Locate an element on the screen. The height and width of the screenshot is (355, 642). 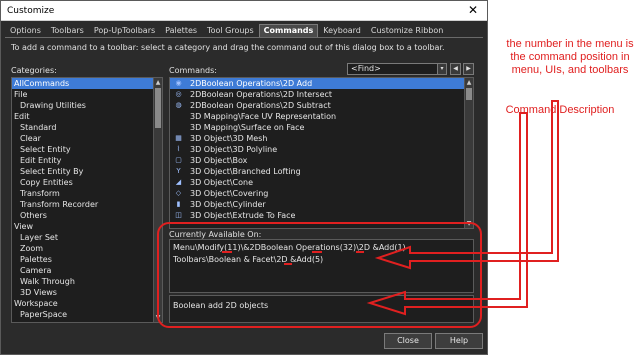
command-item: 3D Mapping\Face UV Representation is located at coordinates (321, 116).